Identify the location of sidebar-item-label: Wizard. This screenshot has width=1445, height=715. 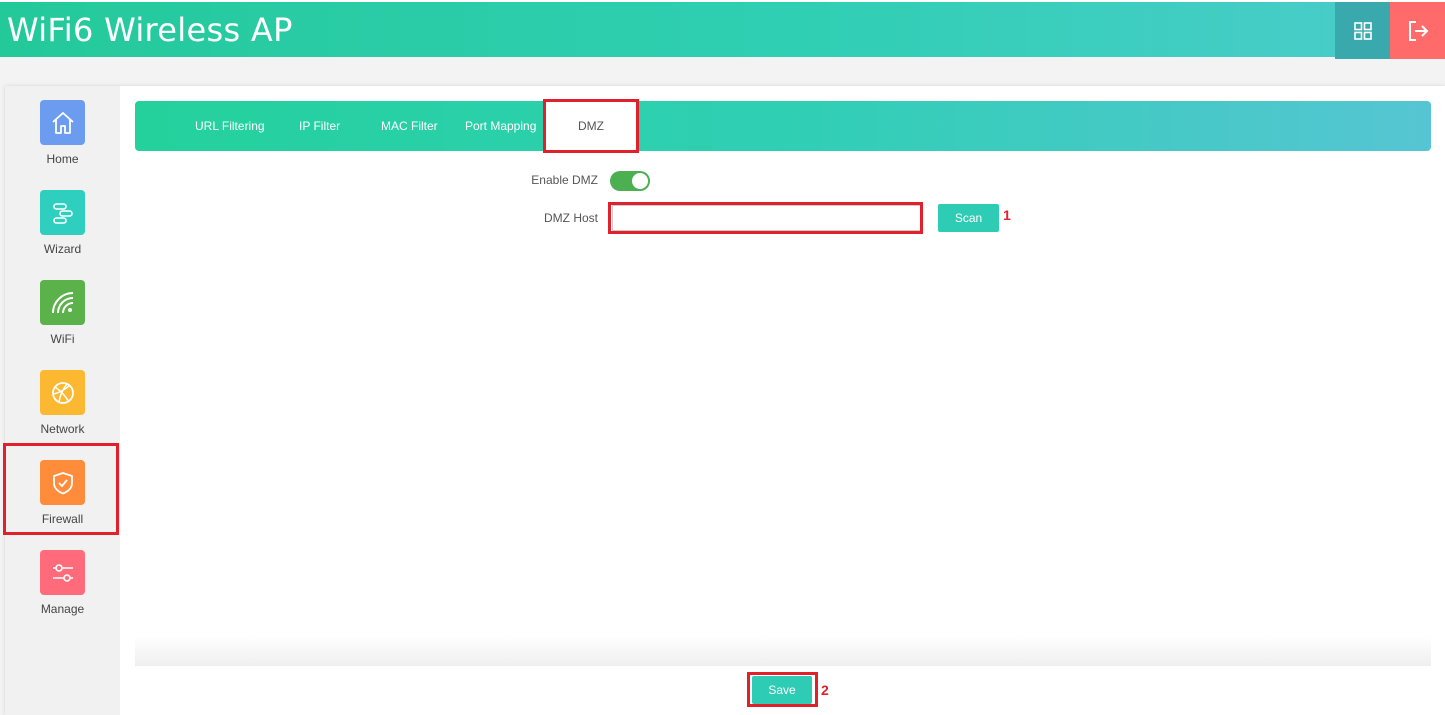
(62, 249).